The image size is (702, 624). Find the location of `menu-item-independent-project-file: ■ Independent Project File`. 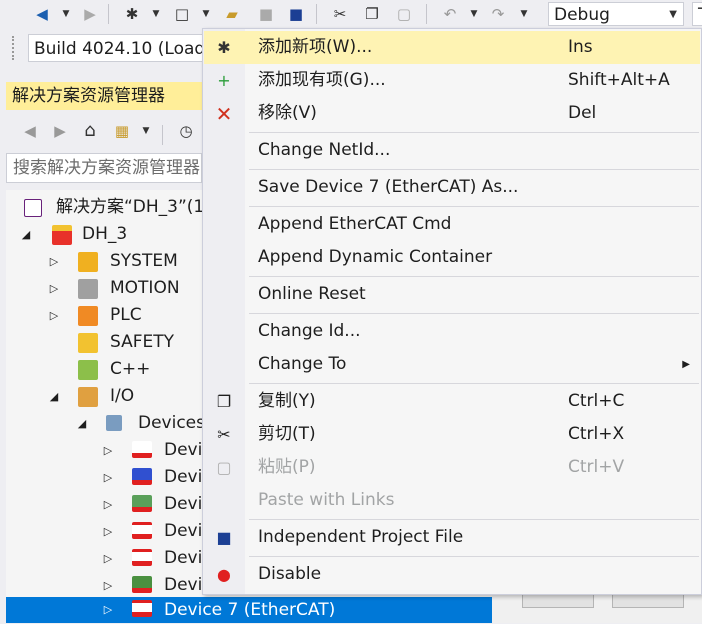

menu-item-independent-project-file: ■ Independent Project File is located at coordinates (452, 537).